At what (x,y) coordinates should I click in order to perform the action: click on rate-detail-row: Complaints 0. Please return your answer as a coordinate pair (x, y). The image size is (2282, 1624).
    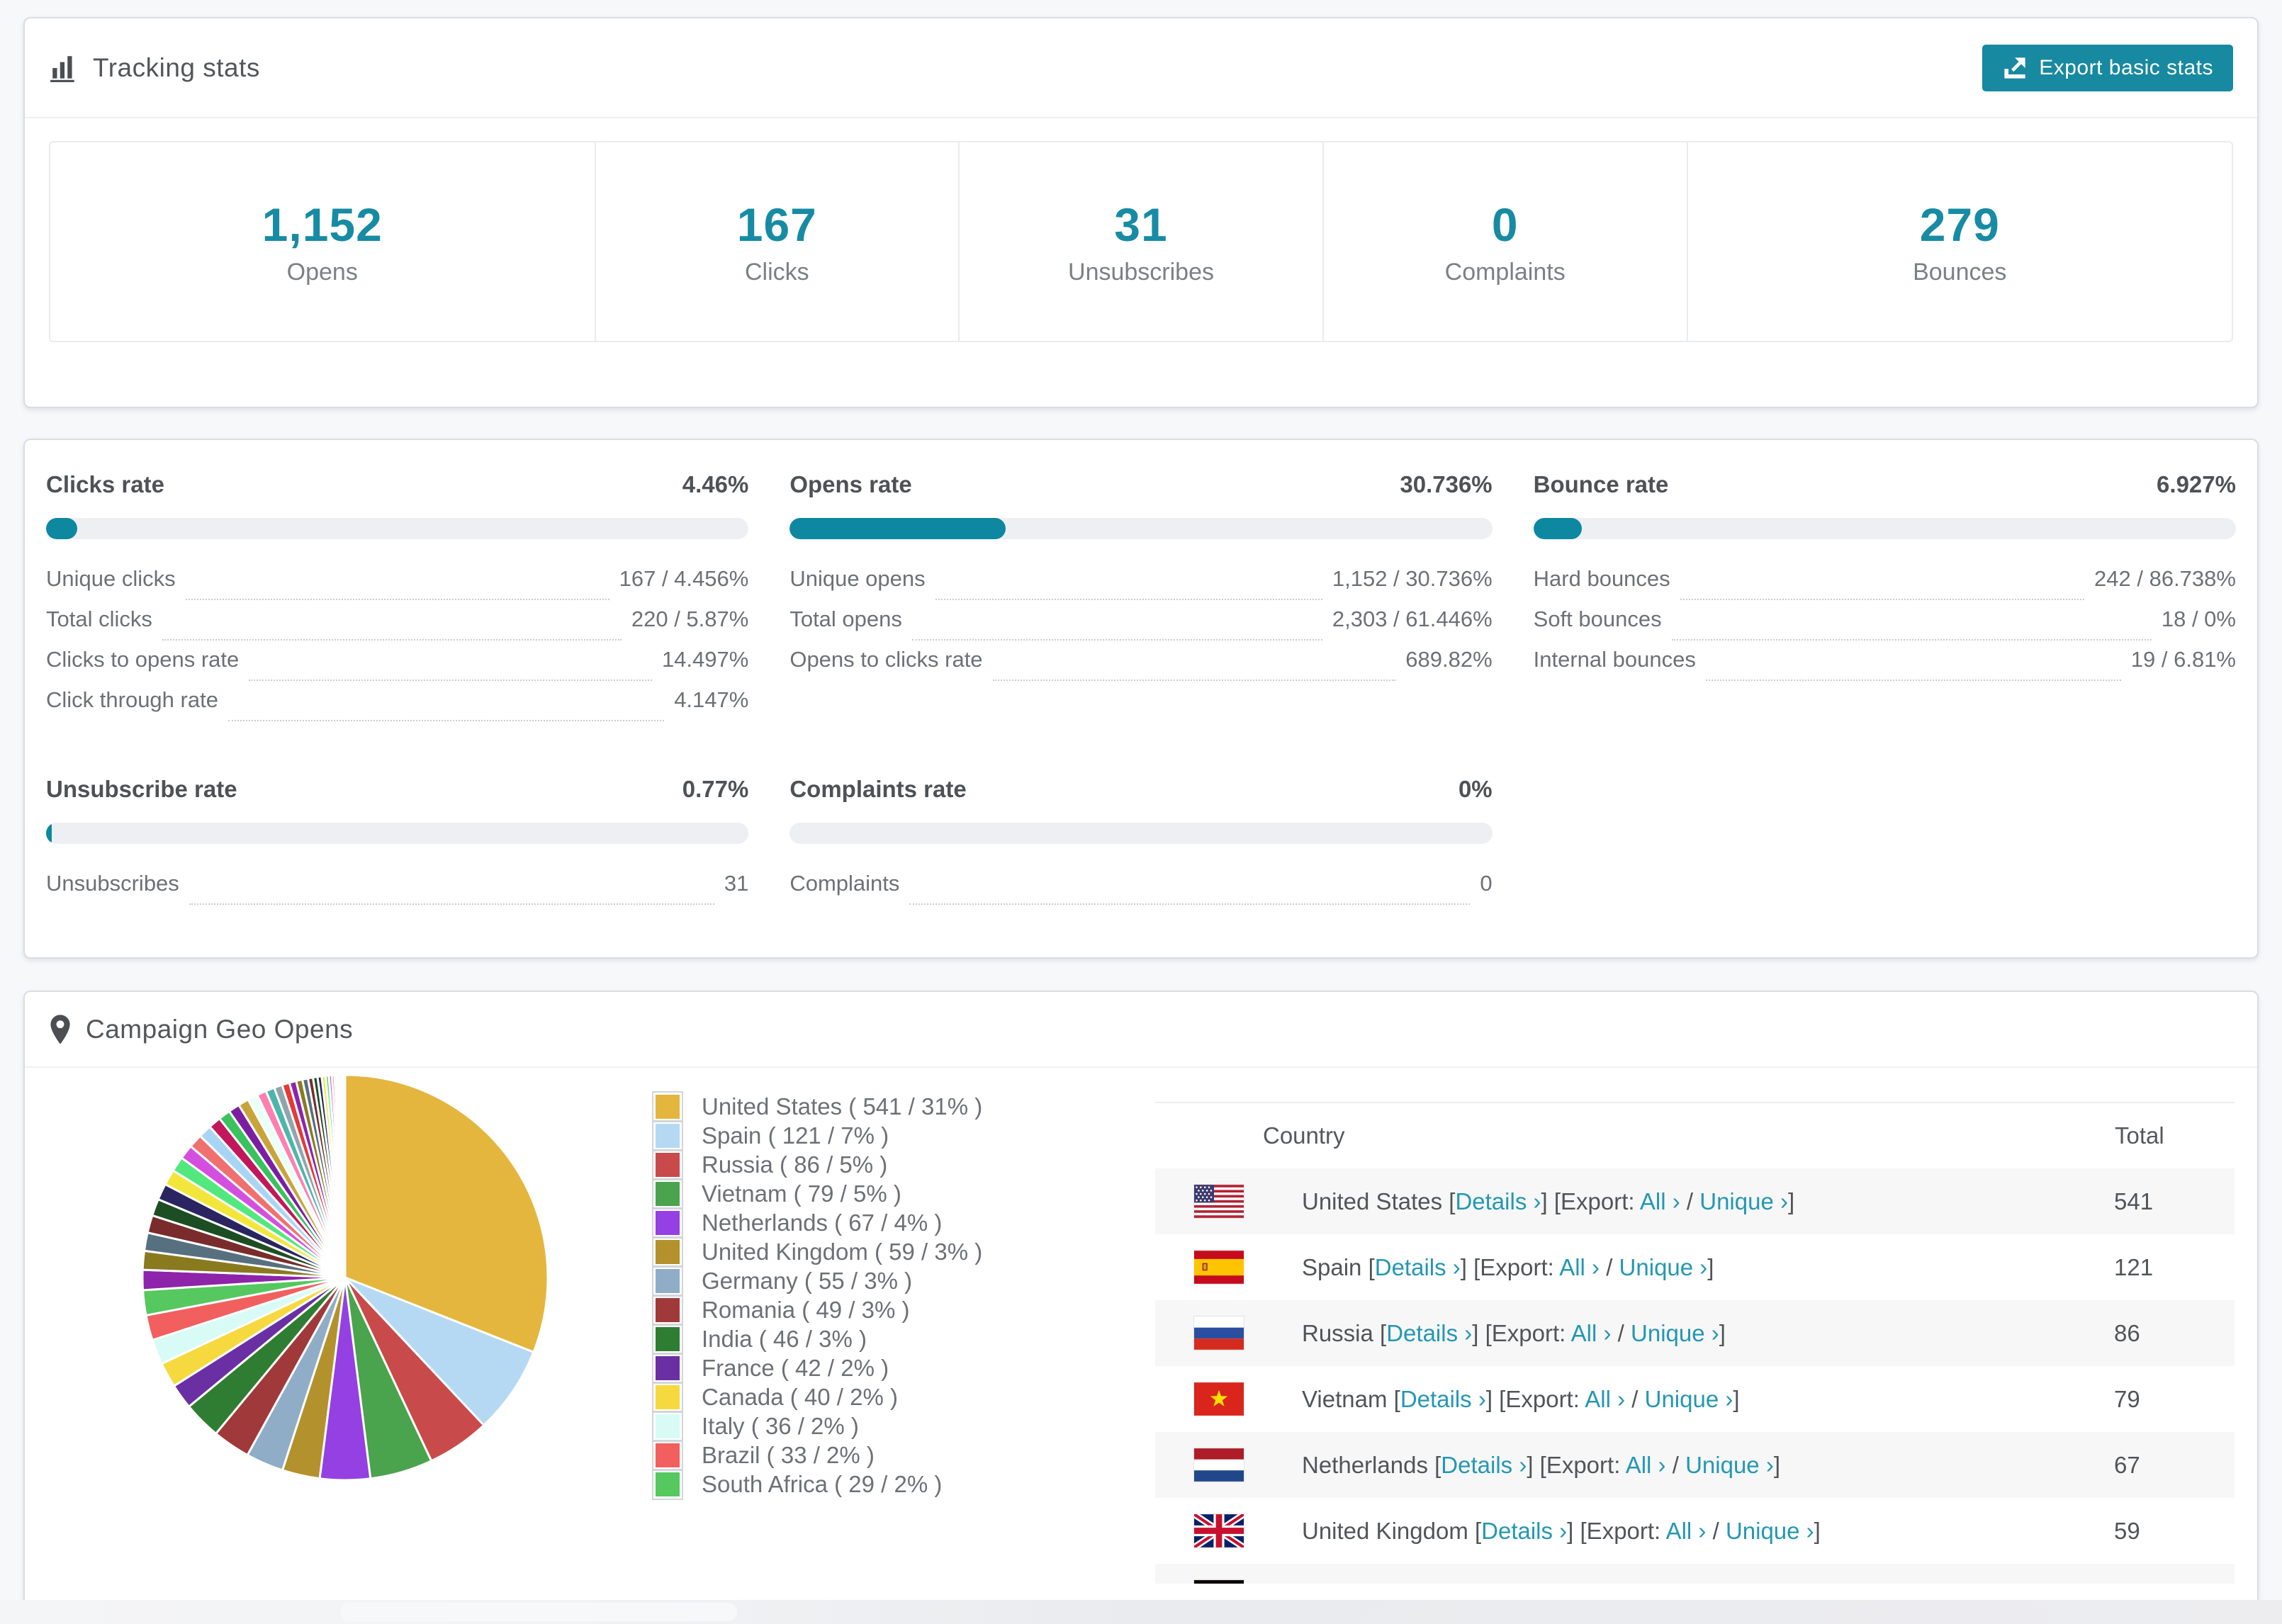
    Looking at the image, I should click on (1141, 891).